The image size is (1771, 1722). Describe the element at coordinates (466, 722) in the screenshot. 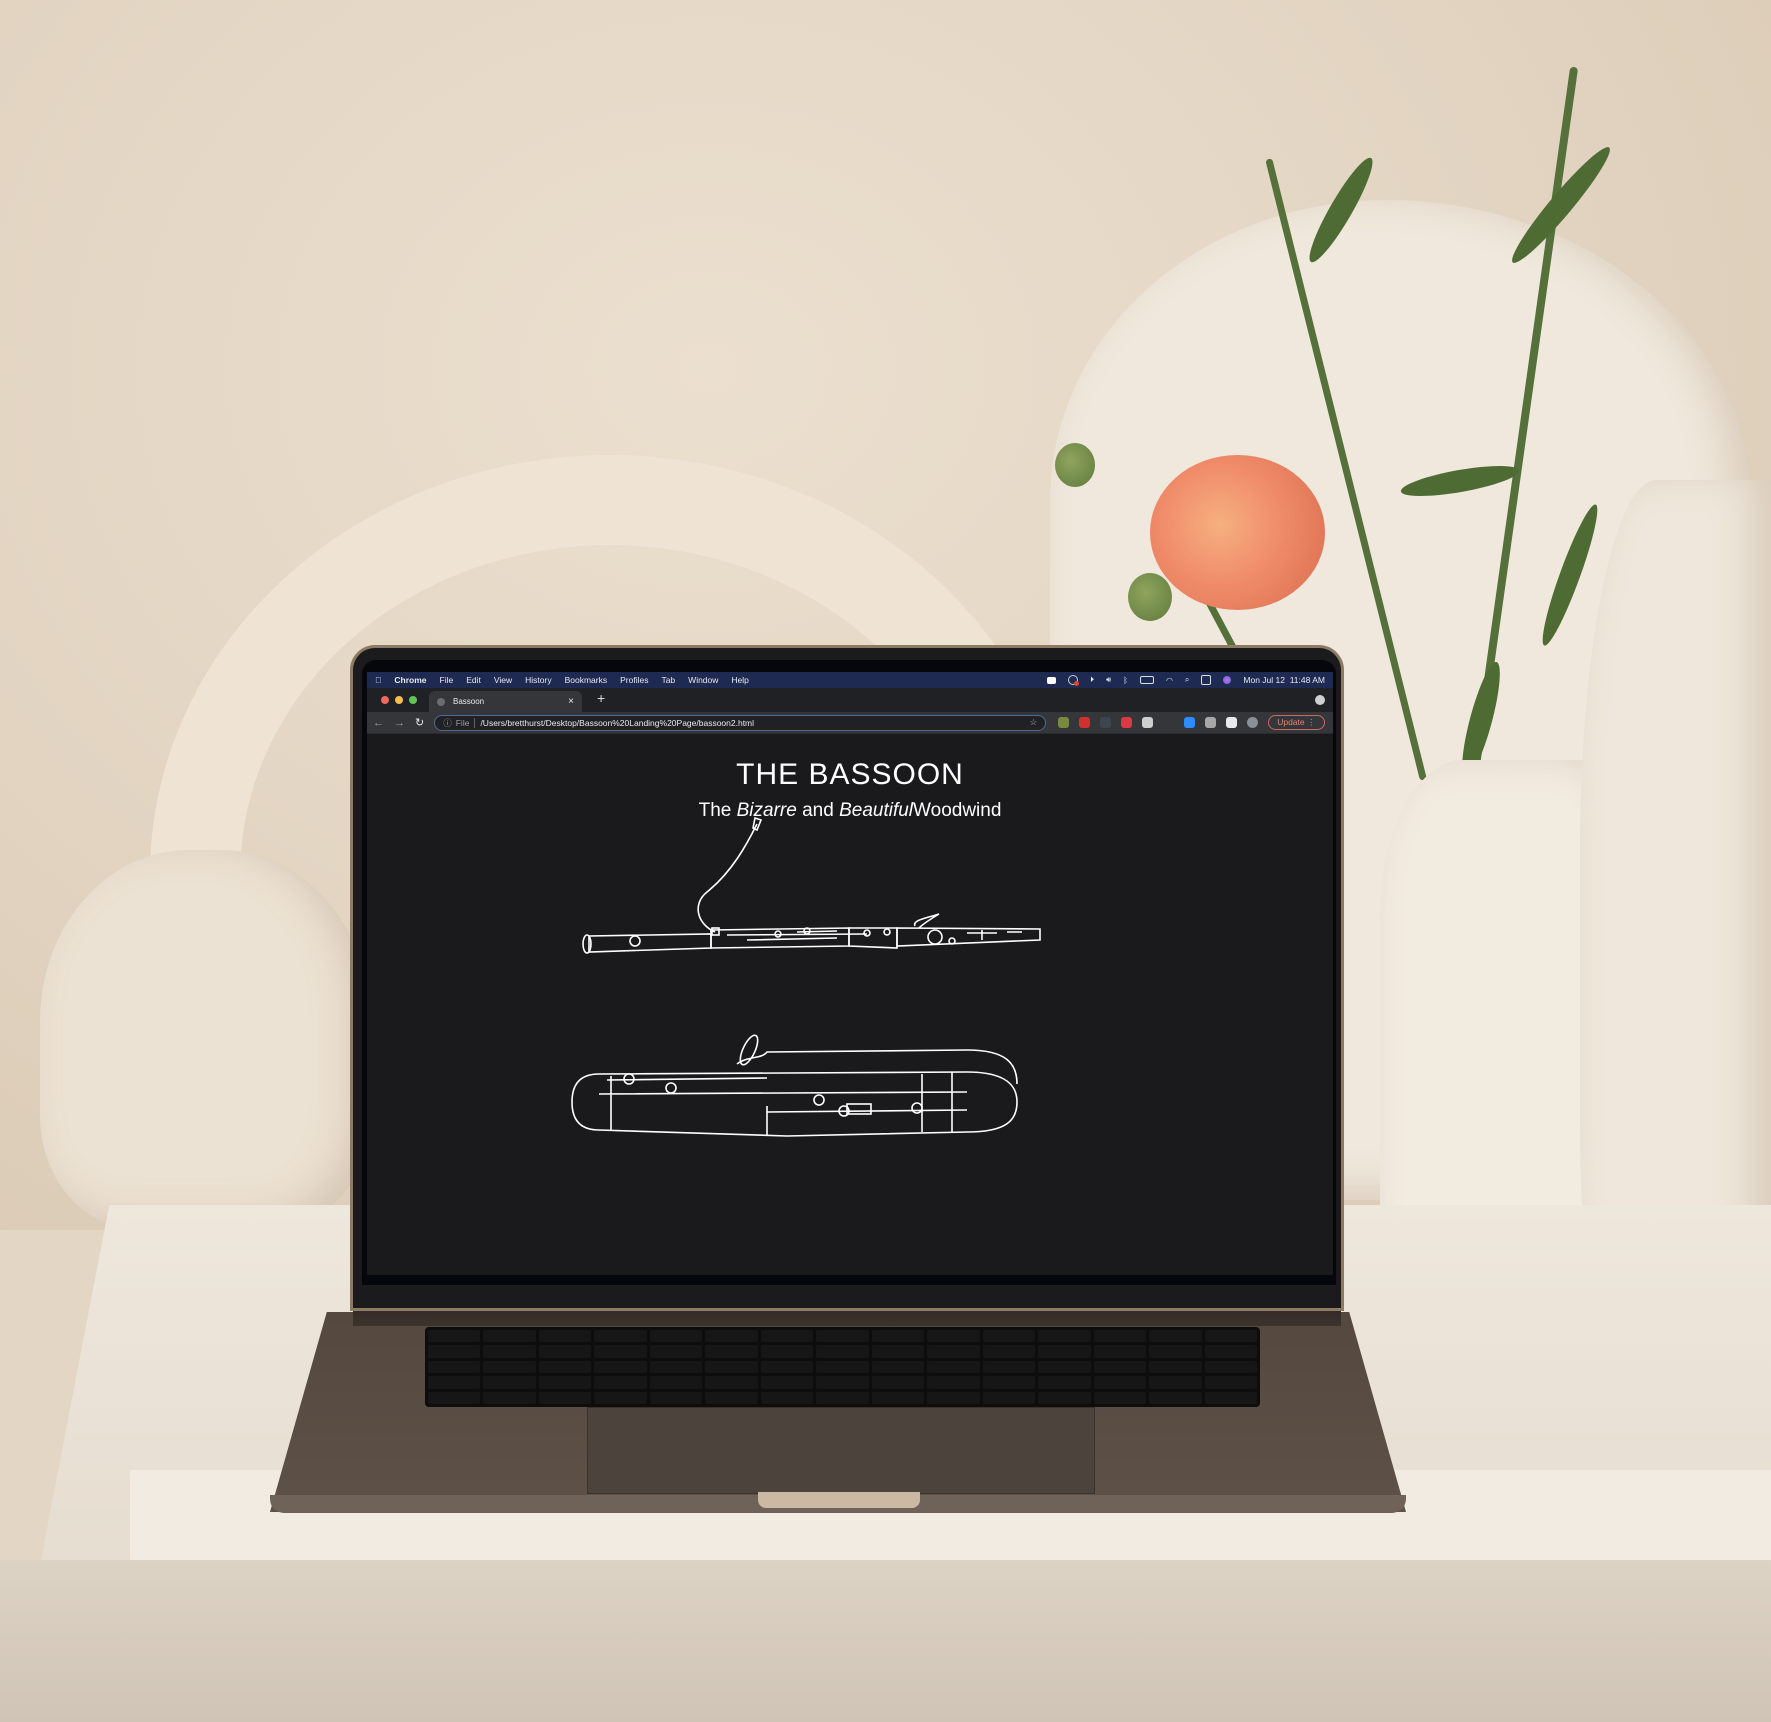

I see `scheme-label: File` at that location.